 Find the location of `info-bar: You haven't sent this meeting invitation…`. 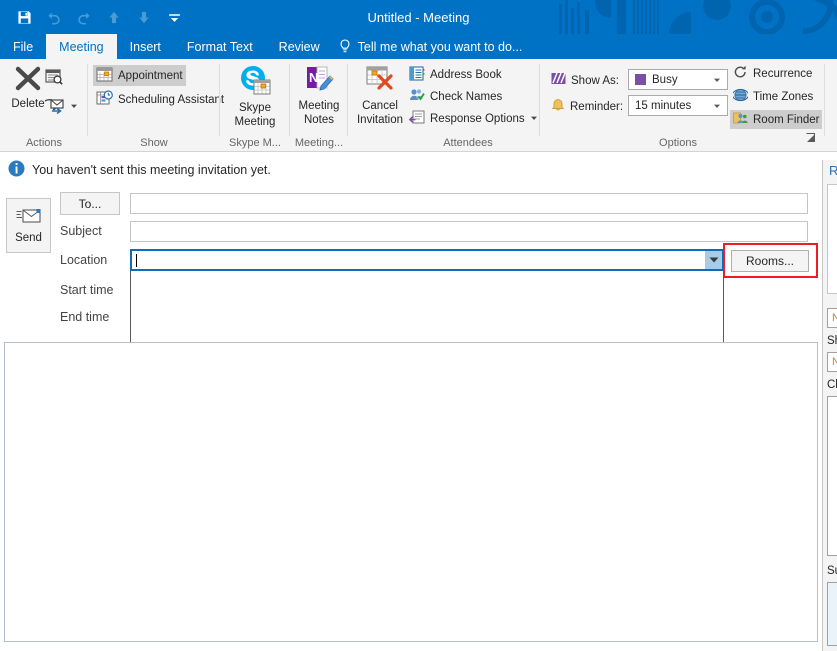

info-bar: You haven't sent this meeting invitation… is located at coordinates (418, 170).